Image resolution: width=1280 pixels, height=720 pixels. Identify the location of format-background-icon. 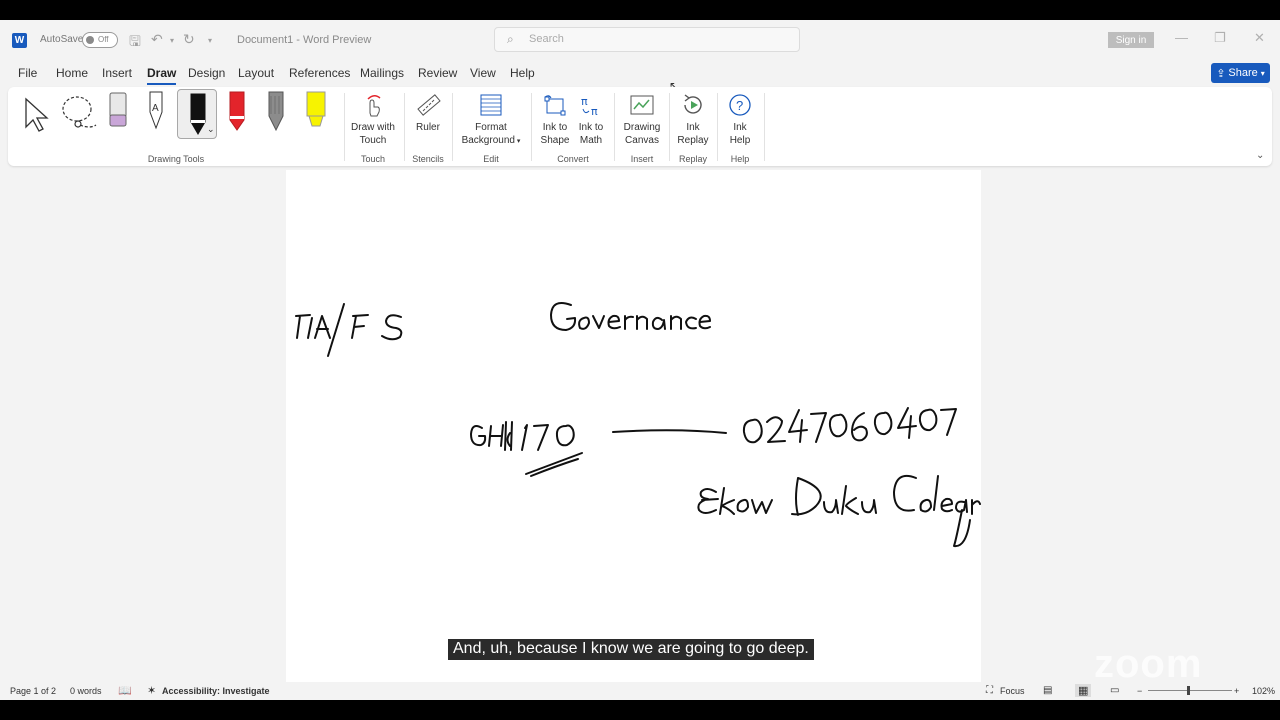
(491, 105).